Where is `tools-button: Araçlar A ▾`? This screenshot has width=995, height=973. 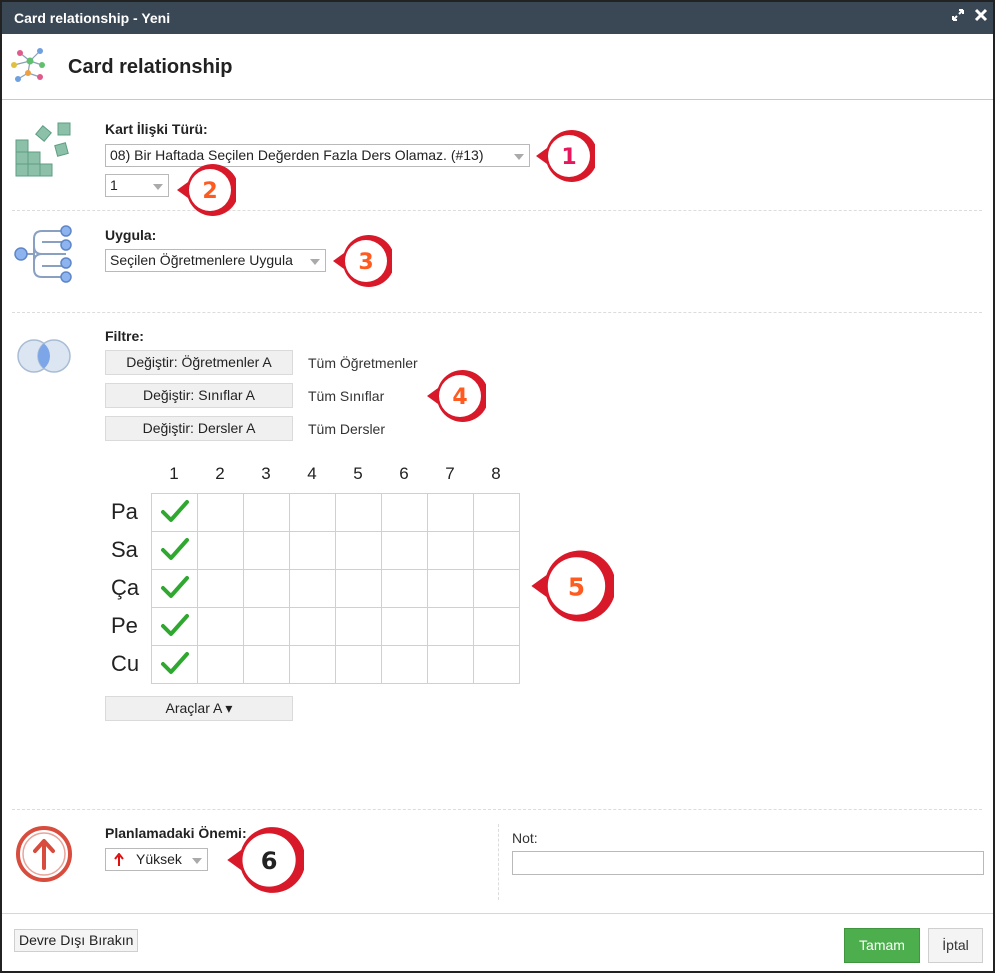
tools-button: Araçlar A ▾ is located at coordinates (199, 708).